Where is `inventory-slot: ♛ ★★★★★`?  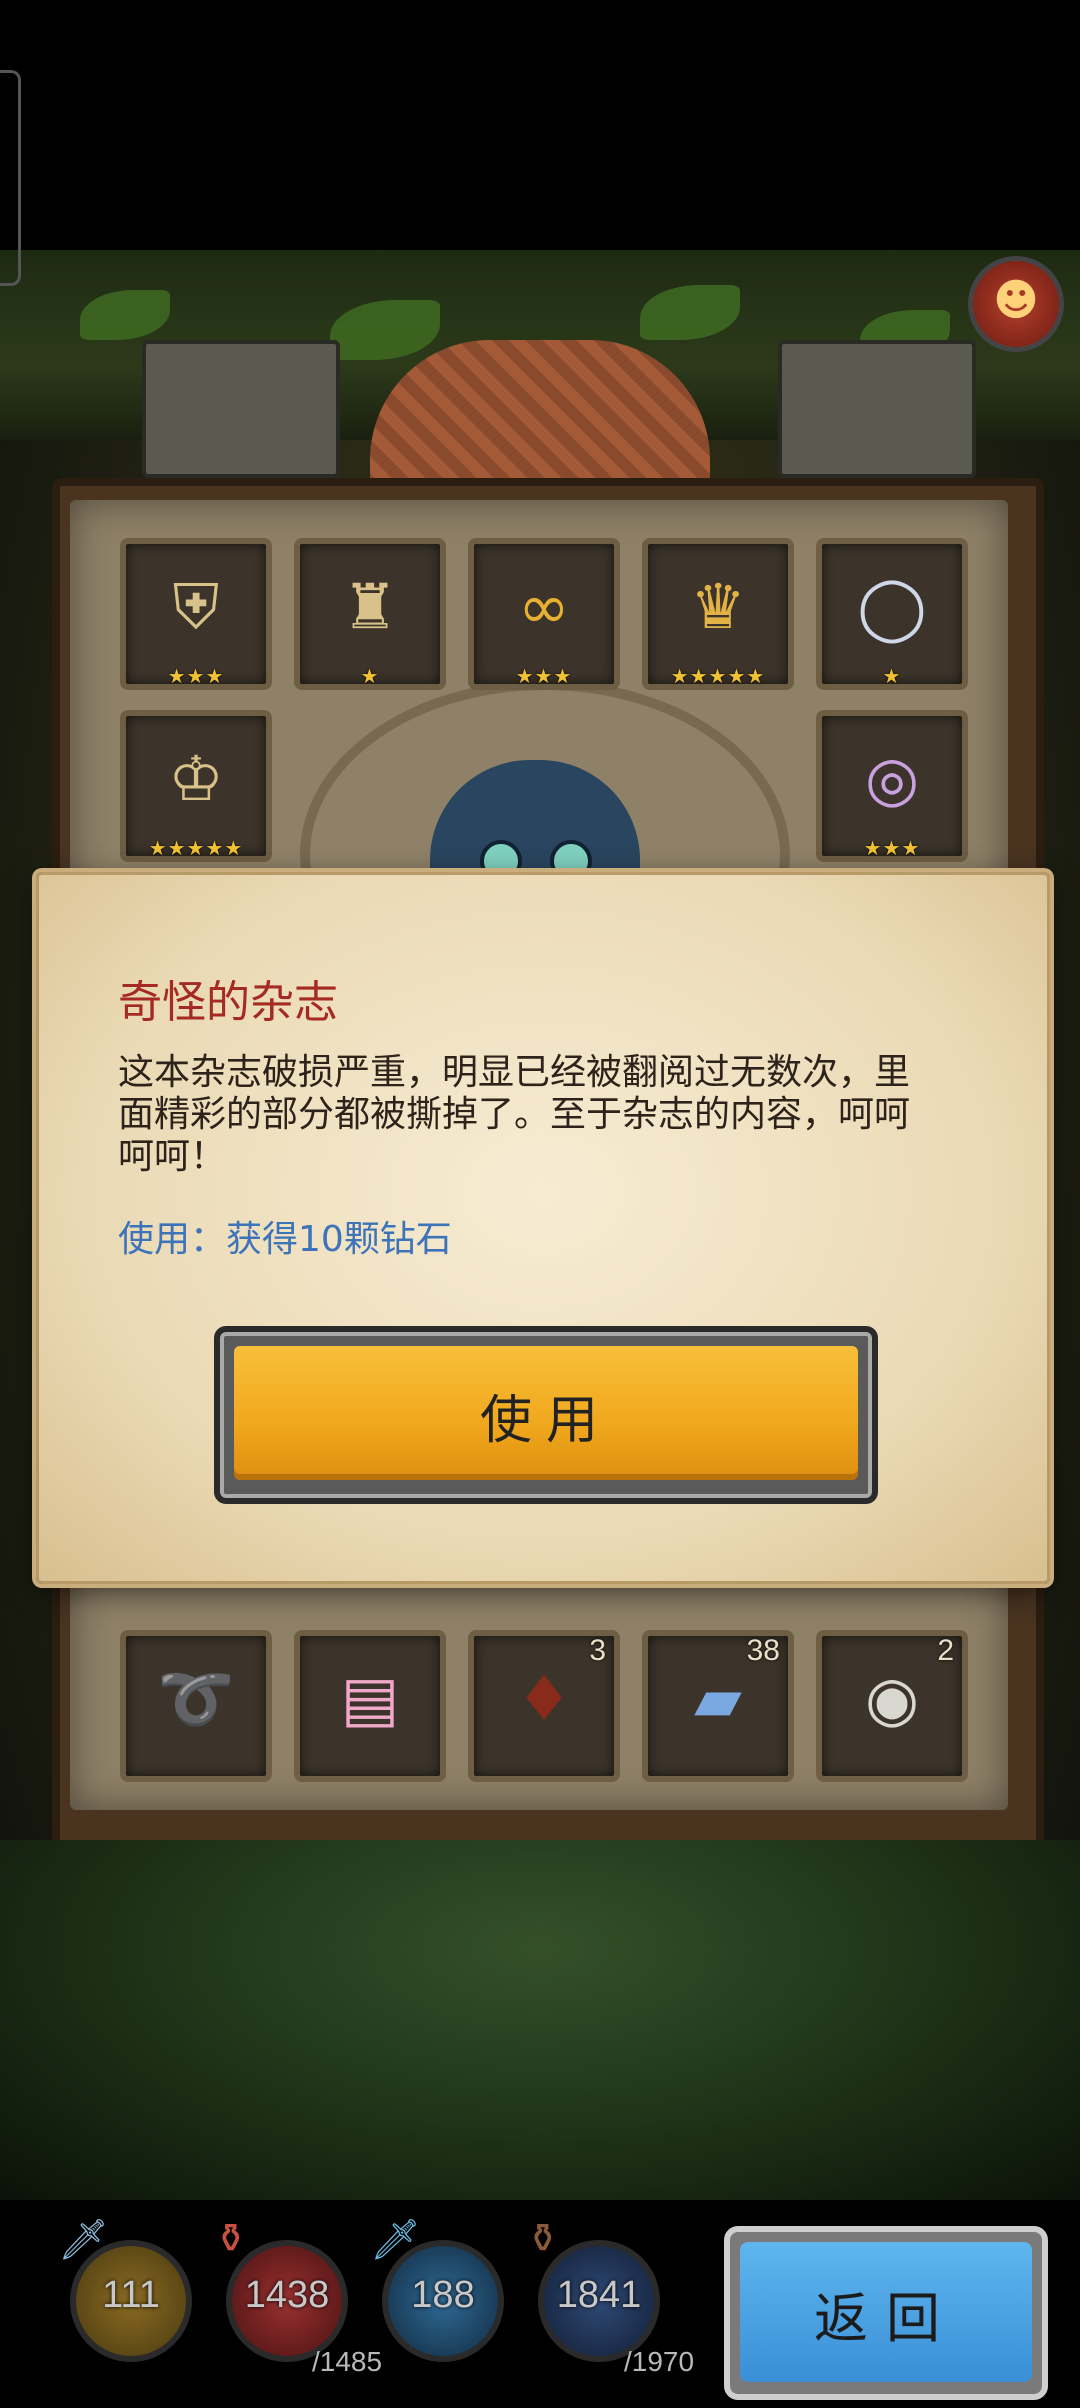
inventory-slot: ♛ ★★★★★ is located at coordinates (718, 614).